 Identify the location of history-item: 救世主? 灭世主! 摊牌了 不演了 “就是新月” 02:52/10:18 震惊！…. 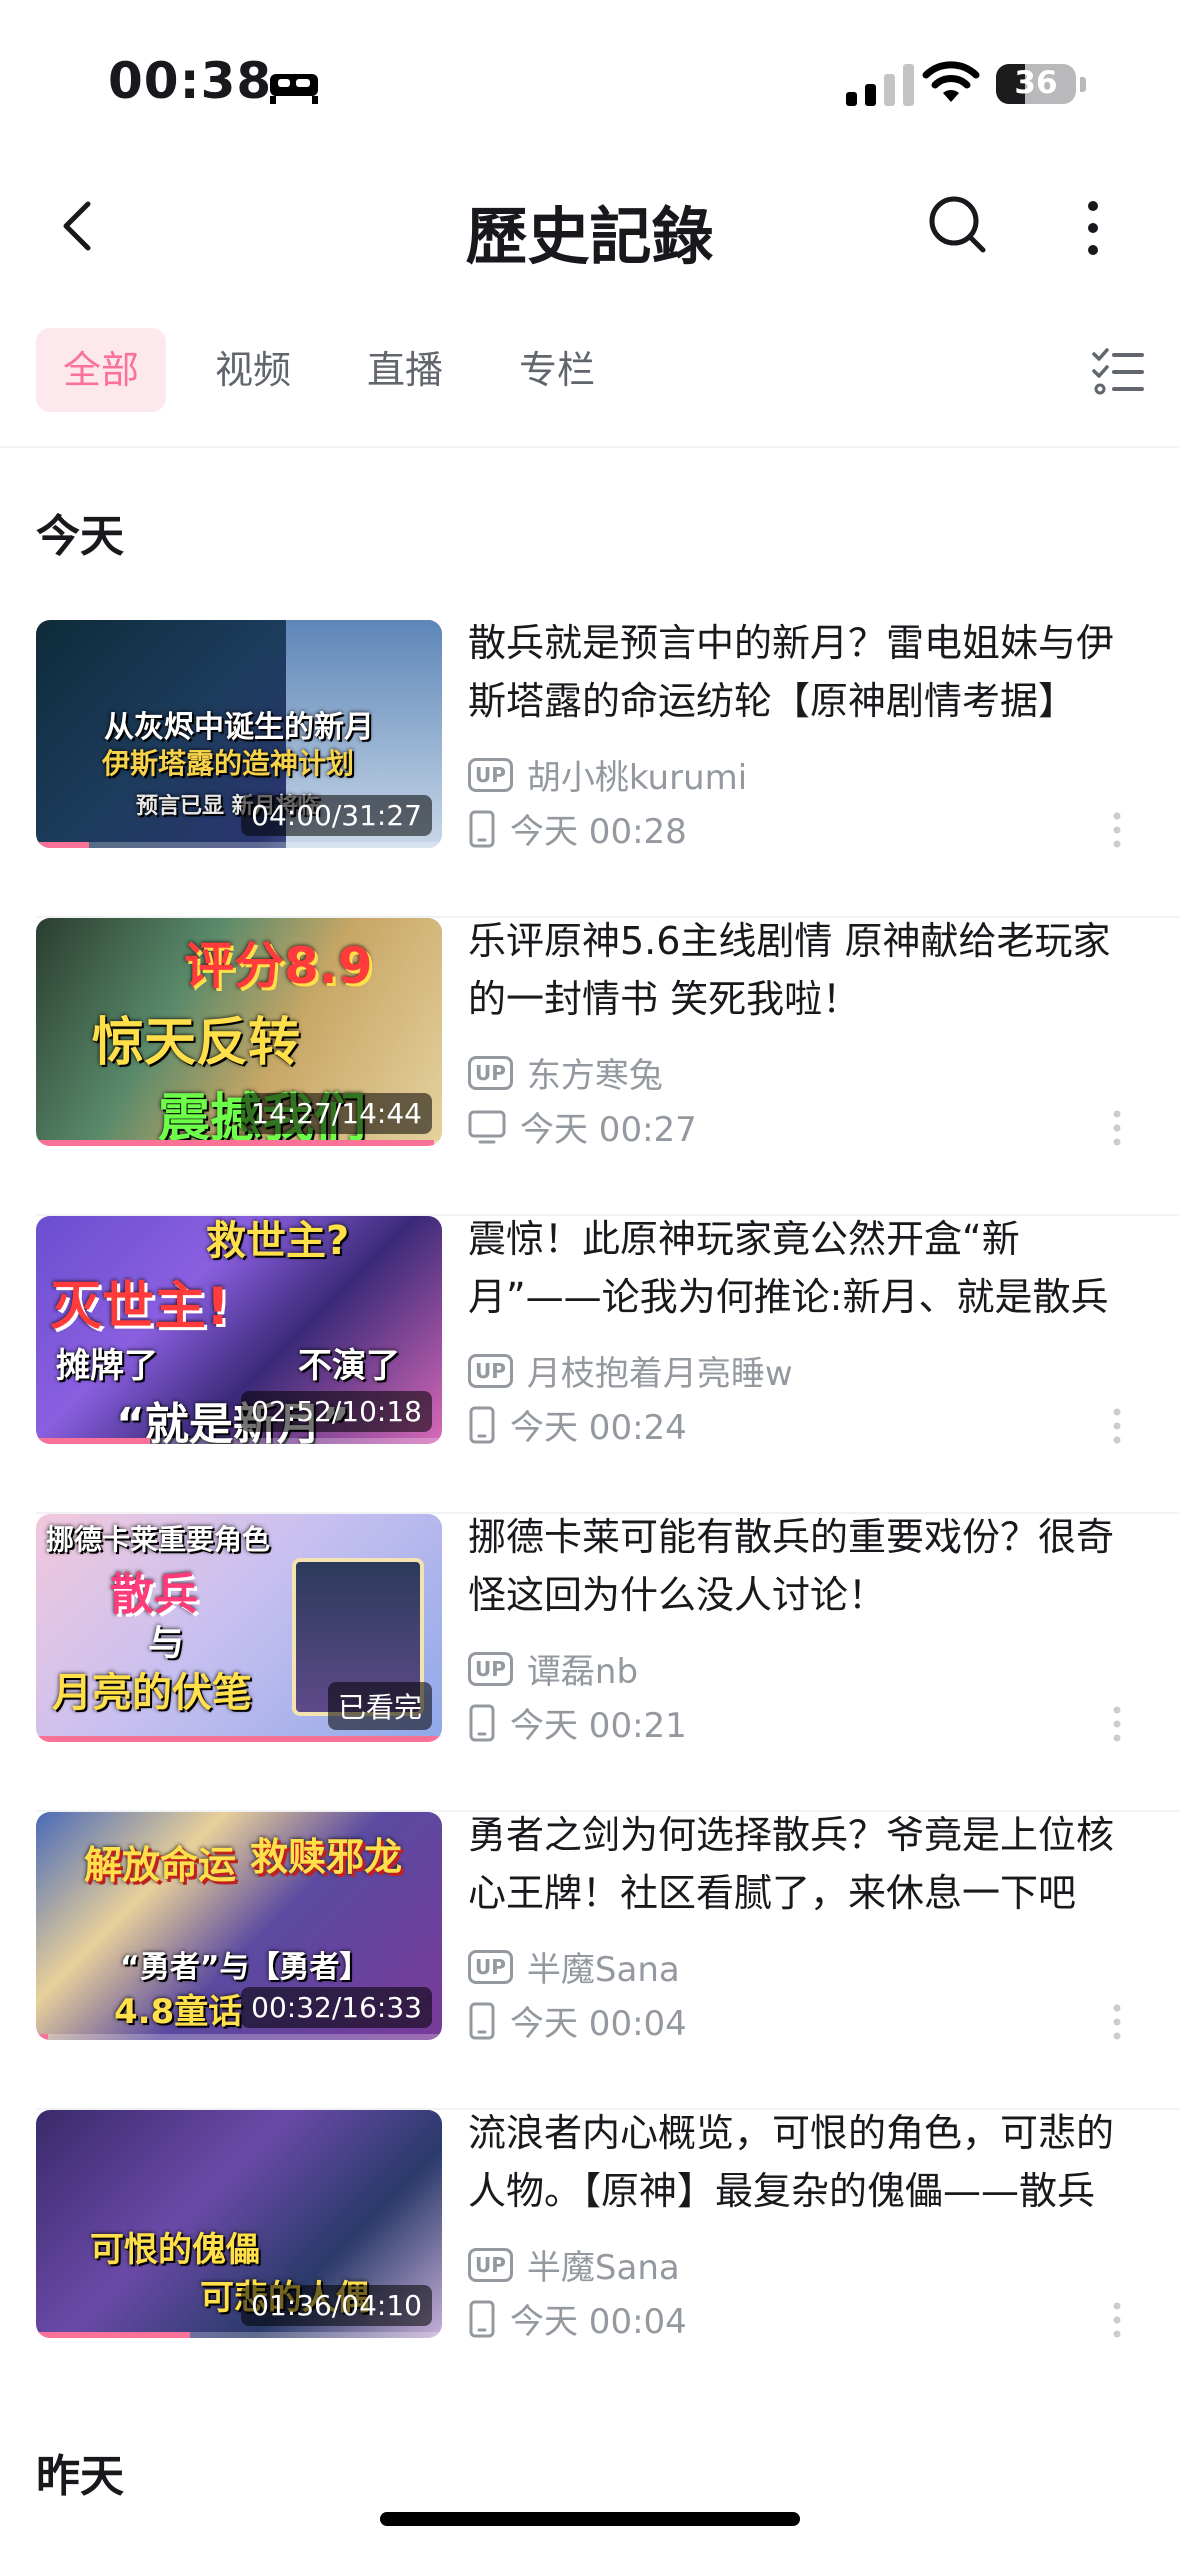
(589, 1365).